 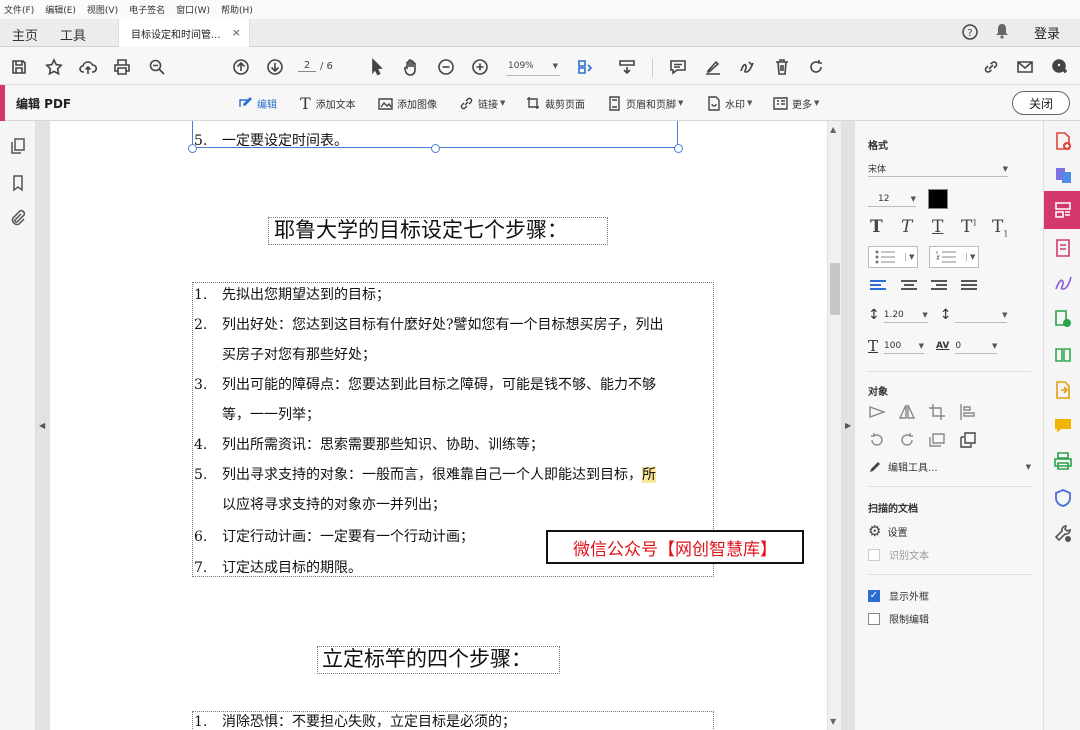 What do you see at coordinates (102, 9) in the screenshot?
I see `menu-view: 视图(V)` at bounding box center [102, 9].